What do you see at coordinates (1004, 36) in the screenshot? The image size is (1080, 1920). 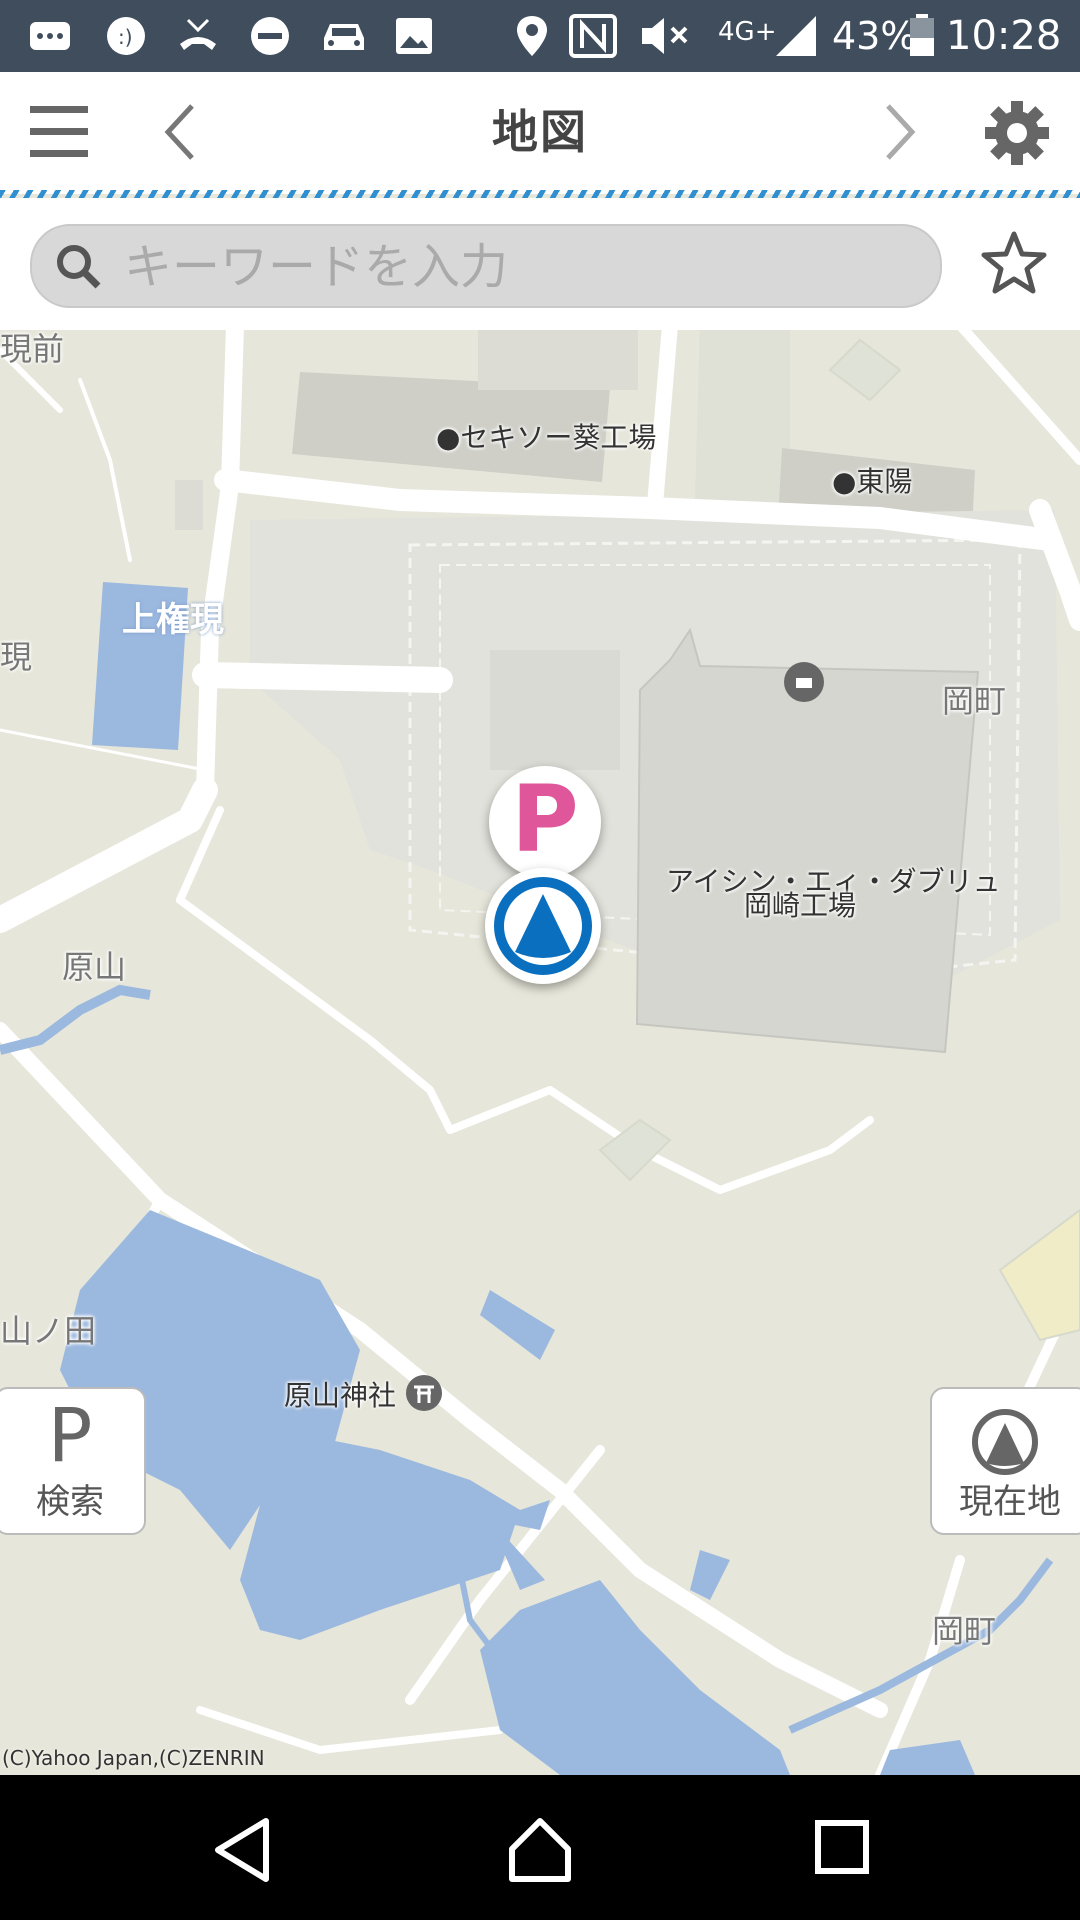 I see `clock: 10:28` at bounding box center [1004, 36].